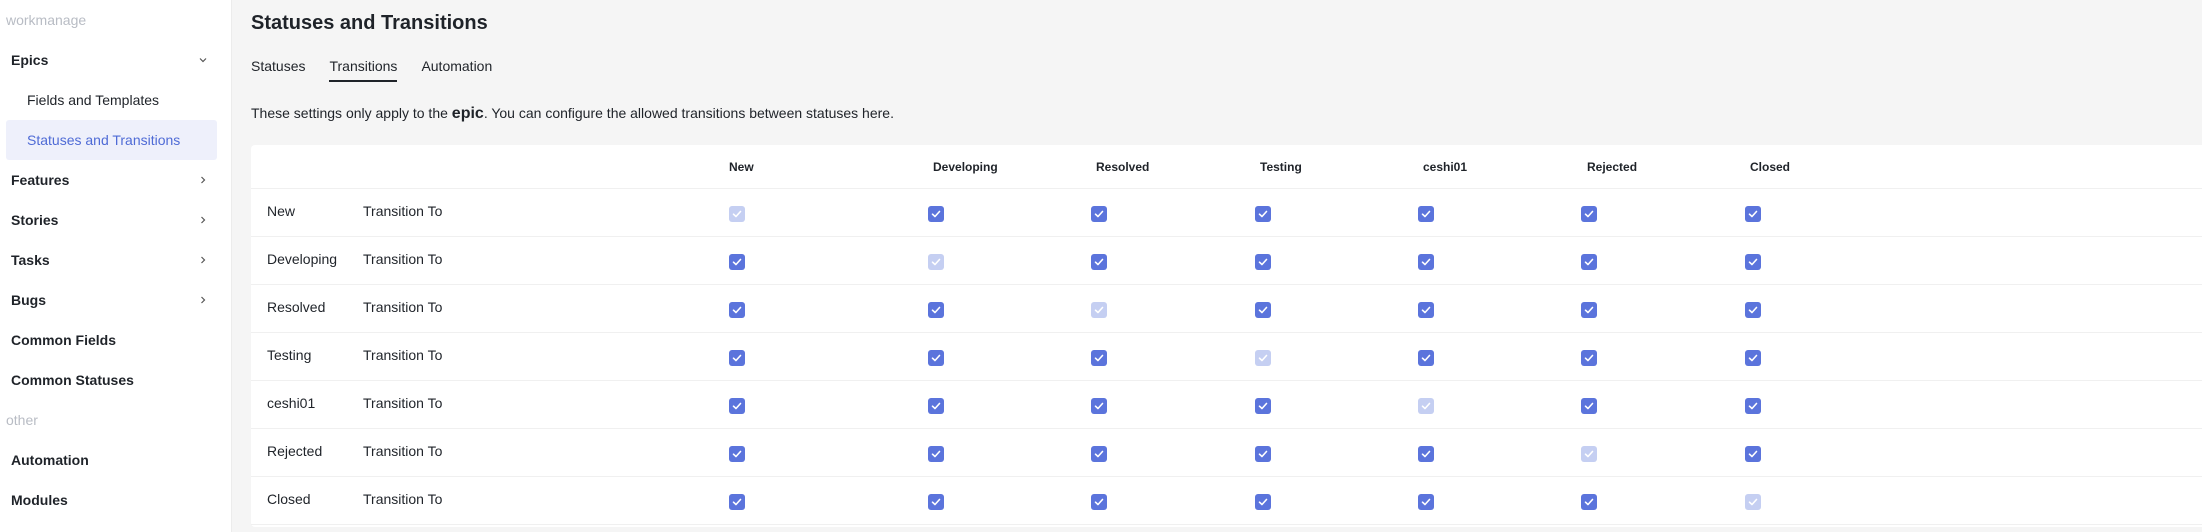  Describe the element at coordinates (351, 113) in the screenshot. I see `note-text-pre: These settings only apply to the` at that location.